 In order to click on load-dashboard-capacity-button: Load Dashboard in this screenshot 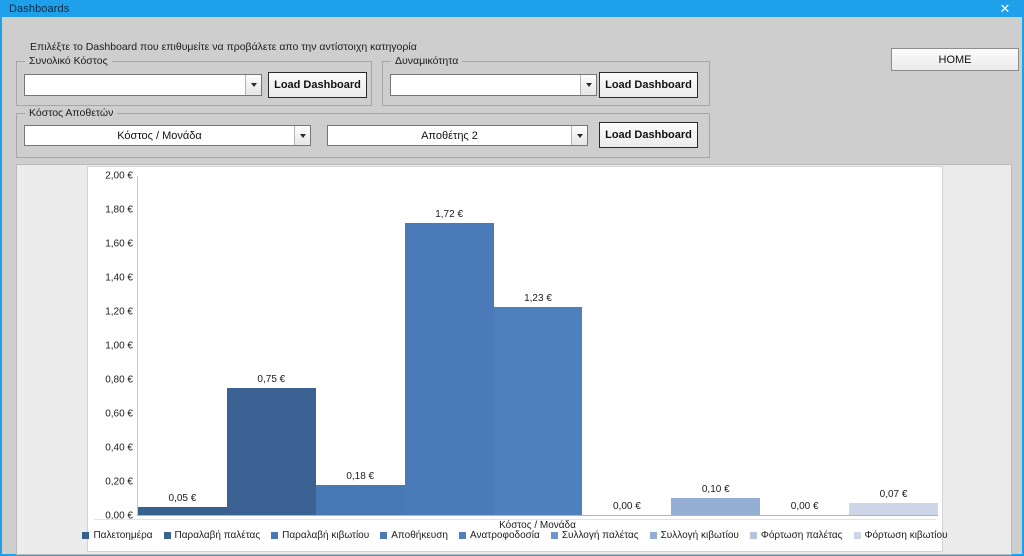, I will do `click(648, 85)`.